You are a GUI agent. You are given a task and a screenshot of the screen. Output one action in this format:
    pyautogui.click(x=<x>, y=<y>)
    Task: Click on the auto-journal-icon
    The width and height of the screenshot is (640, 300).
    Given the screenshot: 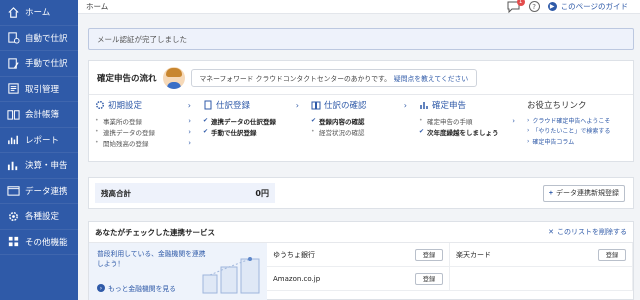 What is the action you would take?
    pyautogui.click(x=13, y=38)
    